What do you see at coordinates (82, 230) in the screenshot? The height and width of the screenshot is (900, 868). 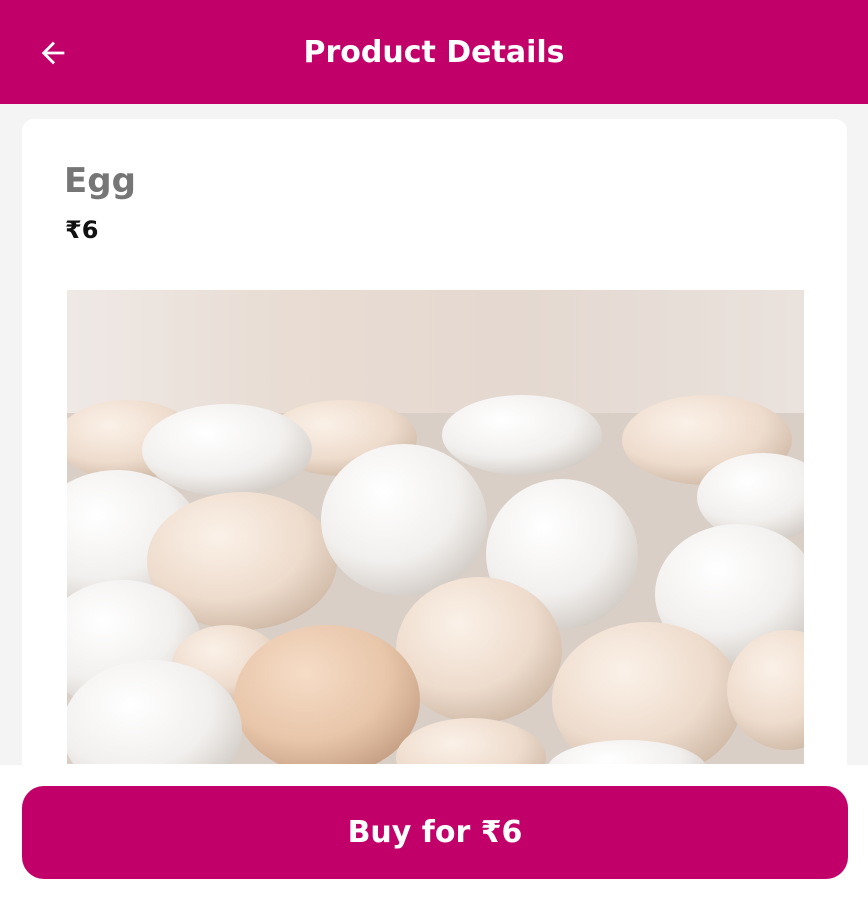 I see `product-price: ₹6` at bounding box center [82, 230].